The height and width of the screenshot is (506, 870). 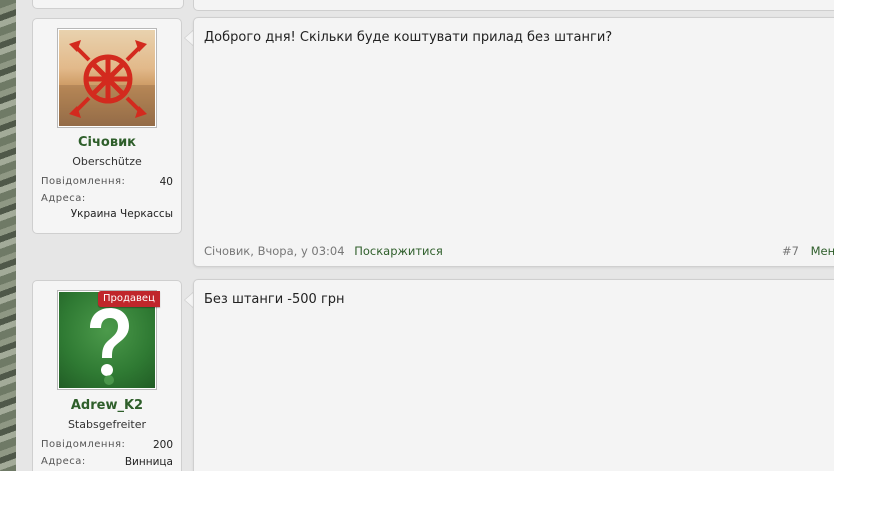 I want to click on avatar, so click(x=107, y=78).